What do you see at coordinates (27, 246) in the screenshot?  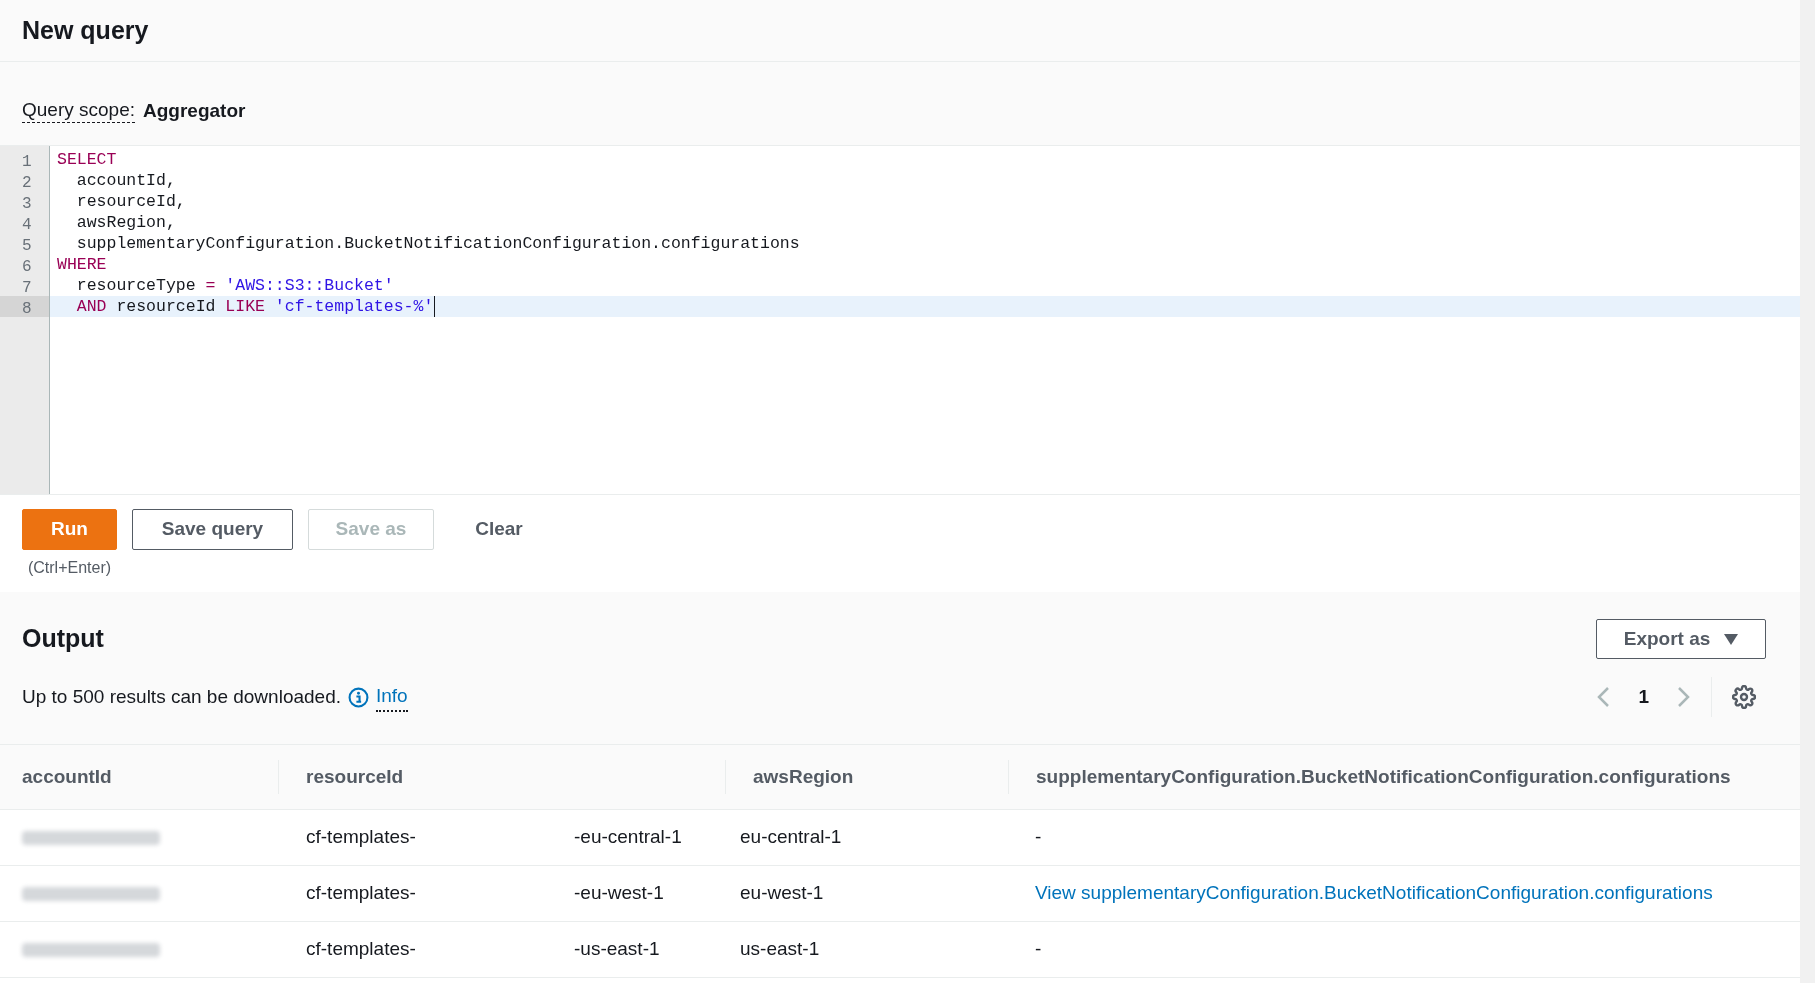 I see `line-number: 5` at bounding box center [27, 246].